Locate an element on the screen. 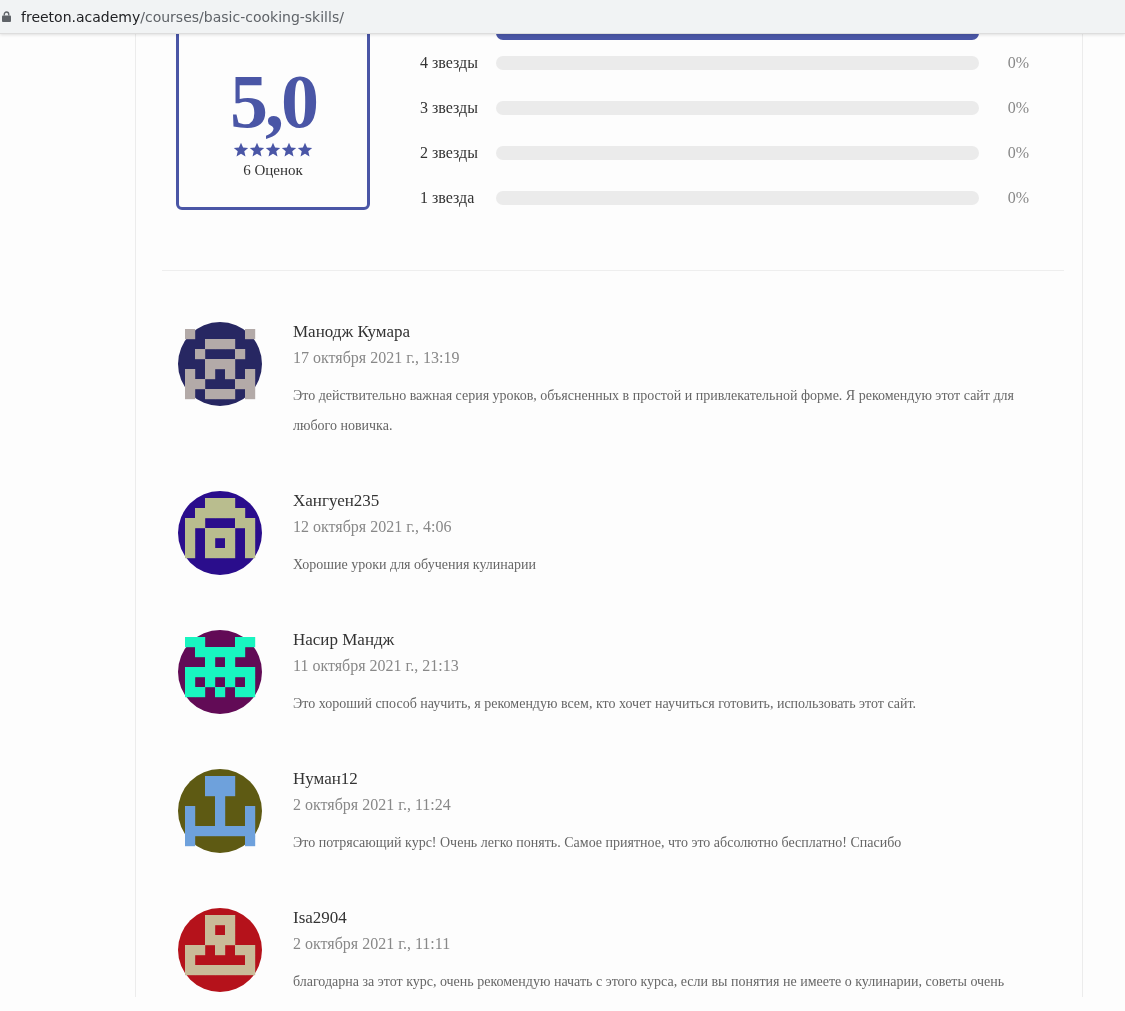 This screenshot has width=1125, height=1011. review-text: Это хороший способ научить, я рекомендую всем, кто хочет научиться готовить, использовать этот сайт. is located at coordinates (605, 704).